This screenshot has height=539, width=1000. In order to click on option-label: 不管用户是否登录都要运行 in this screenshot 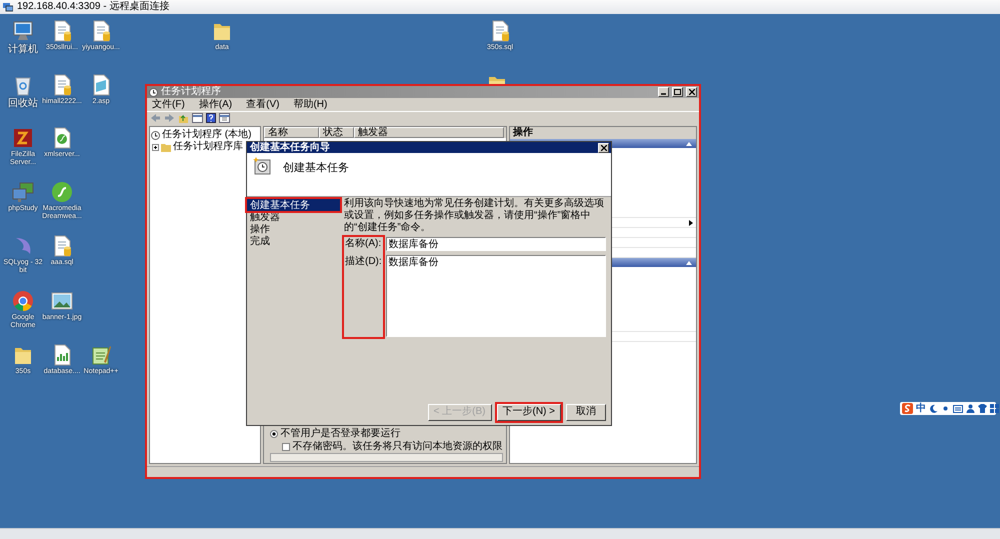, I will do `click(340, 434)`.